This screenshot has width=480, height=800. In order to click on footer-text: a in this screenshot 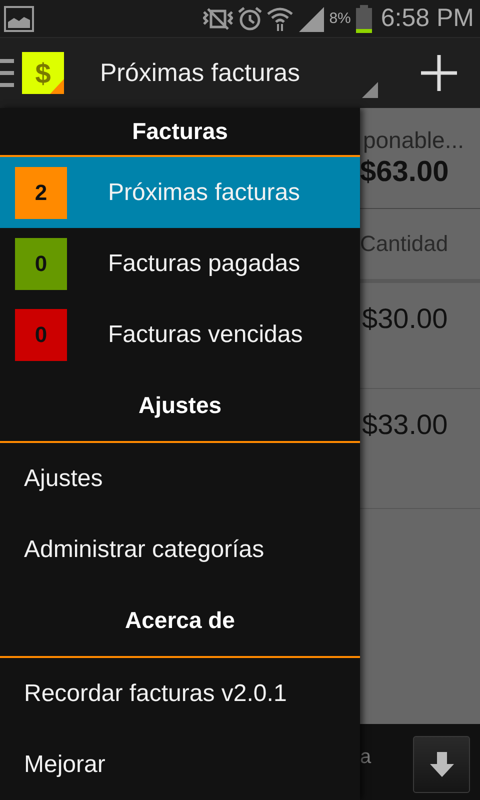, I will do `click(366, 757)`.